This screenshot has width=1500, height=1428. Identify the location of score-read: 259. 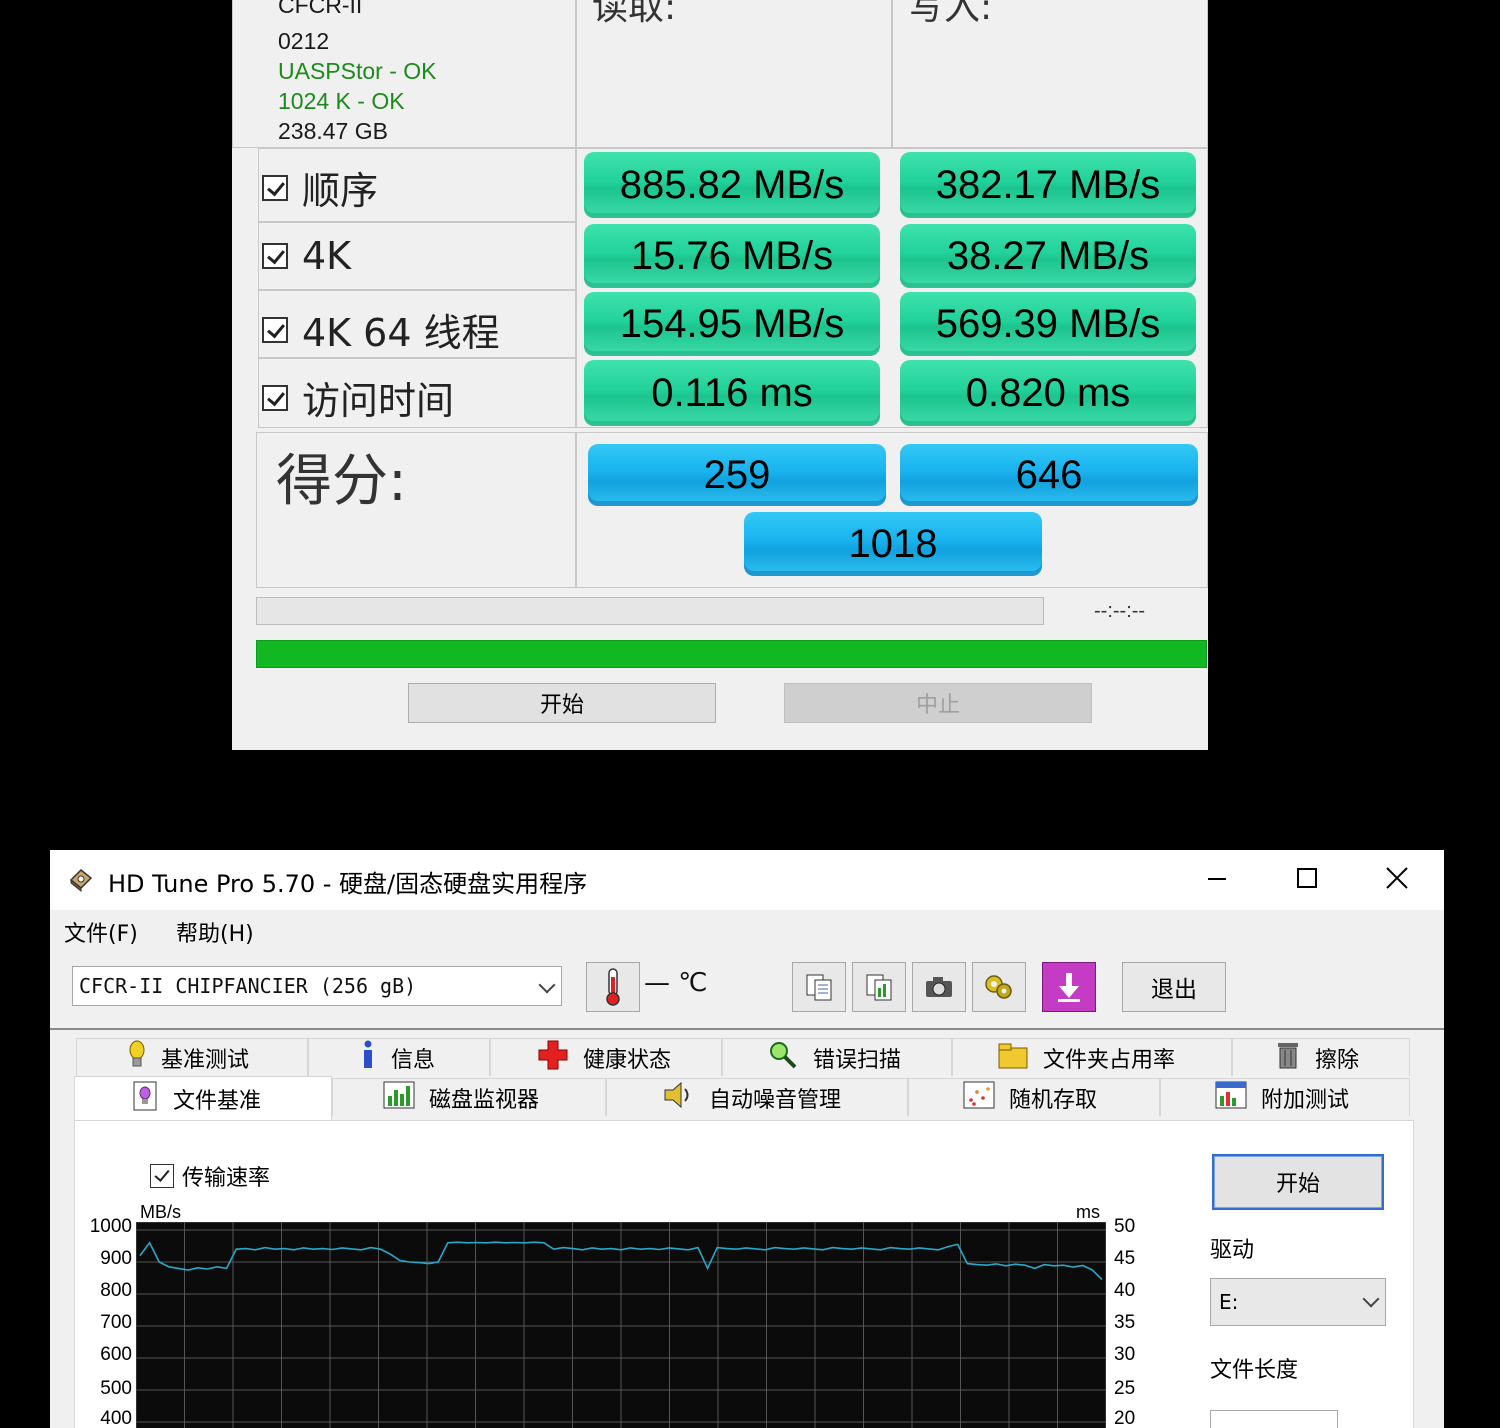
(737, 475).